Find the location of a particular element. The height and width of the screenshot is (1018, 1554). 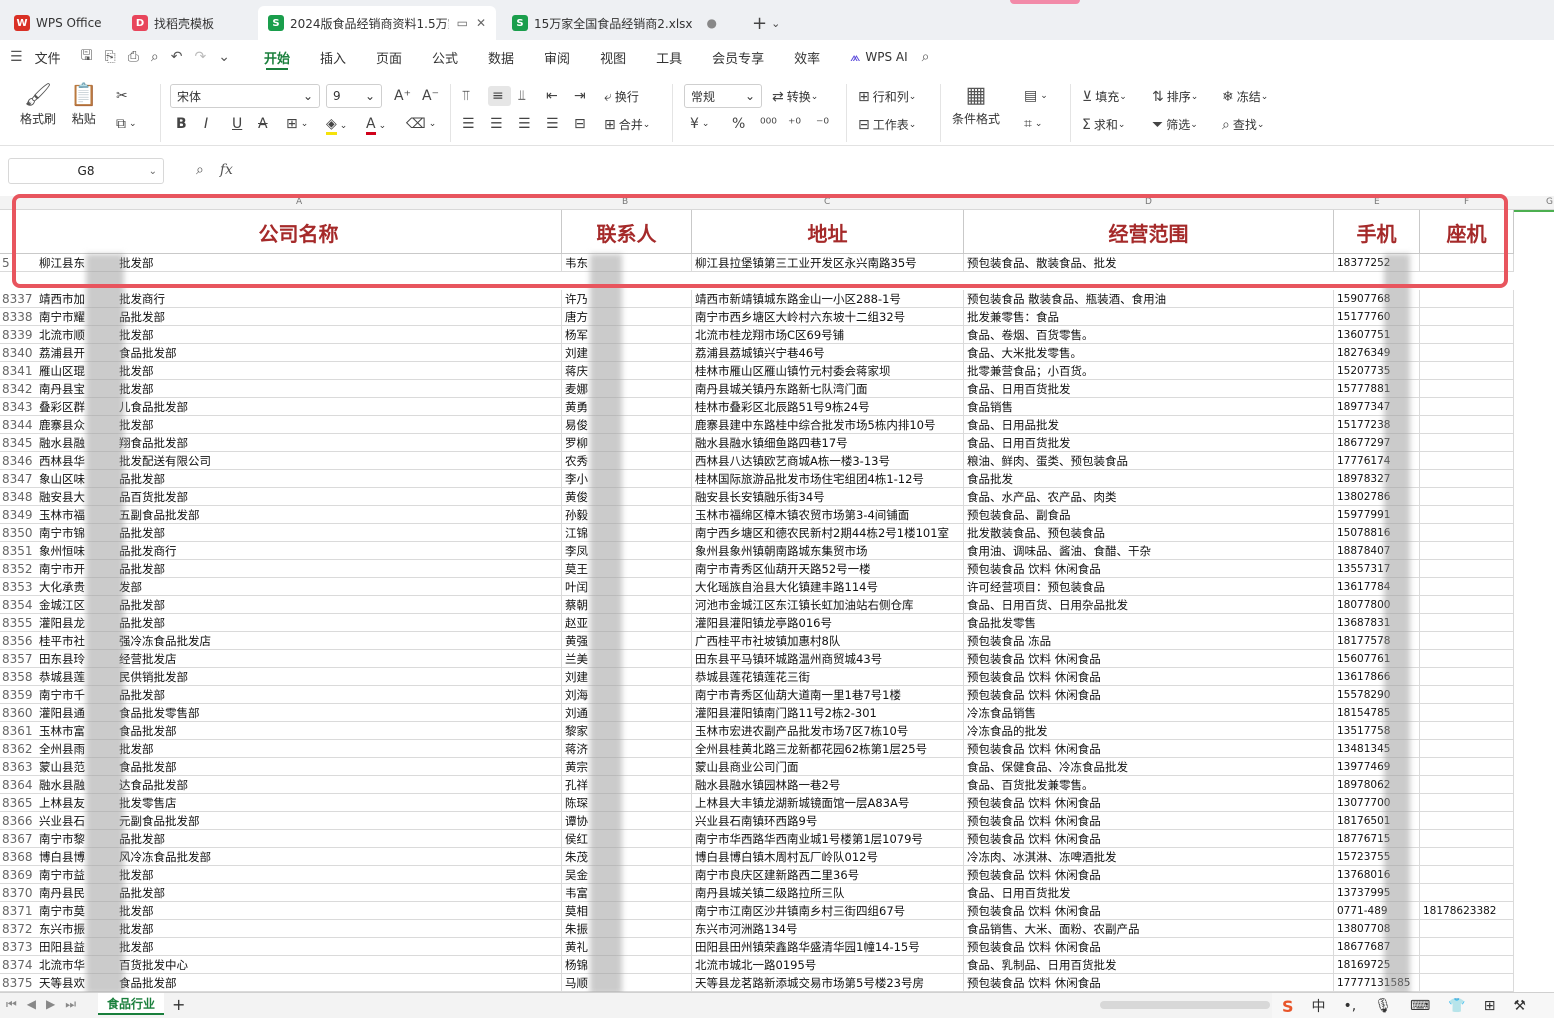

cell-contact: 黄礼 is located at coordinates (627, 947).